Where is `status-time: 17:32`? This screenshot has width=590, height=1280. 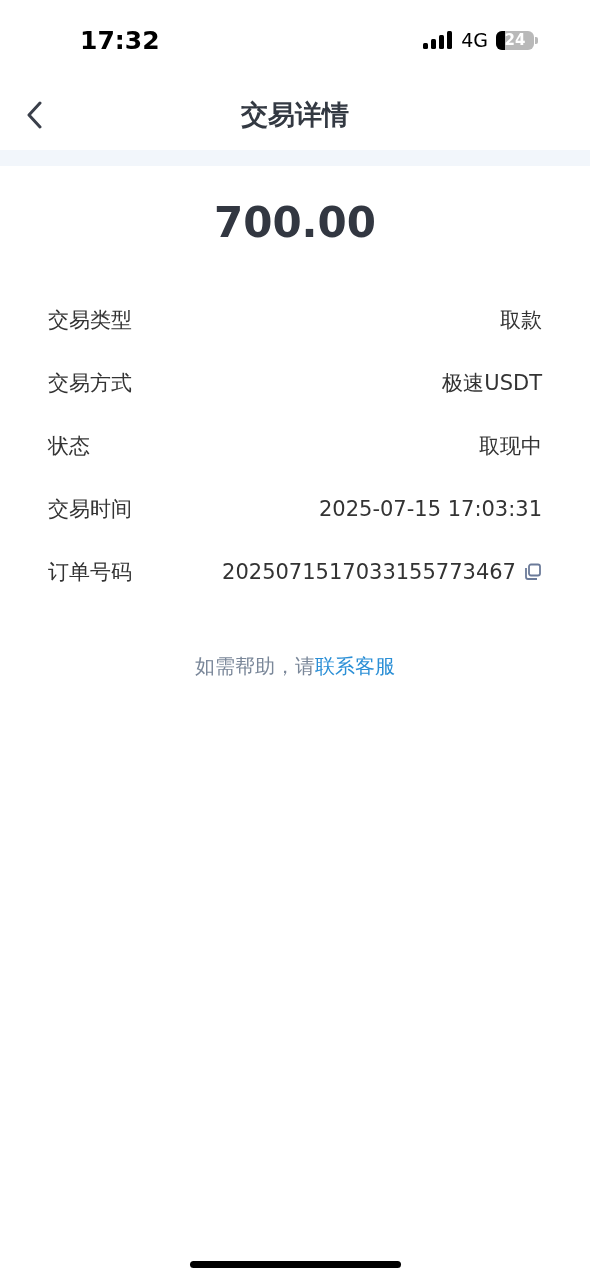 status-time: 17:32 is located at coordinates (120, 40).